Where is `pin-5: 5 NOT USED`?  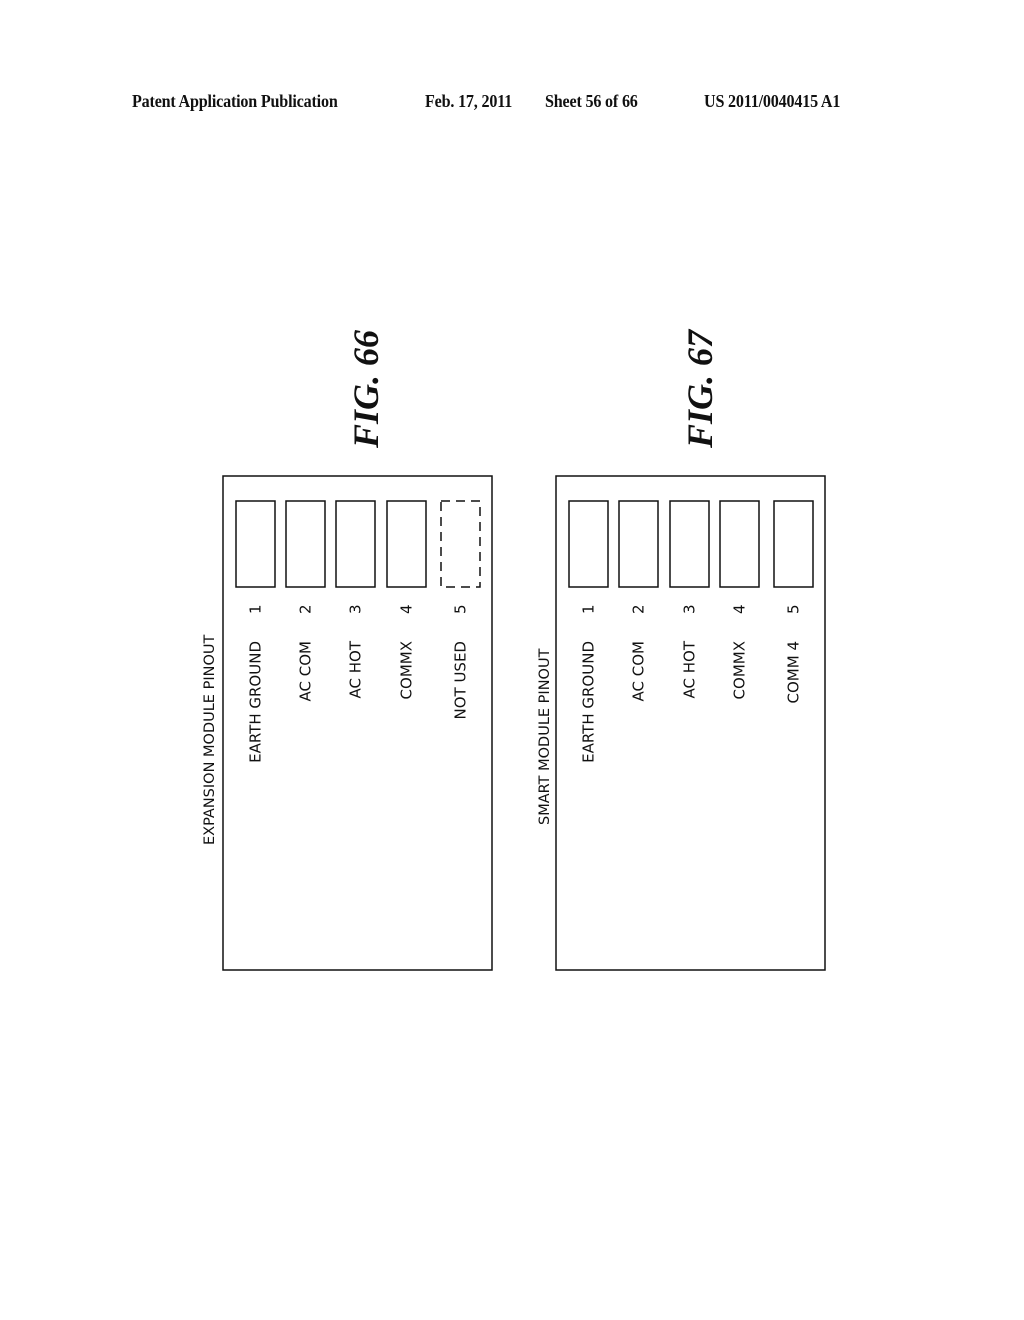 pin-5: 5 NOT USED is located at coordinates (460, 610).